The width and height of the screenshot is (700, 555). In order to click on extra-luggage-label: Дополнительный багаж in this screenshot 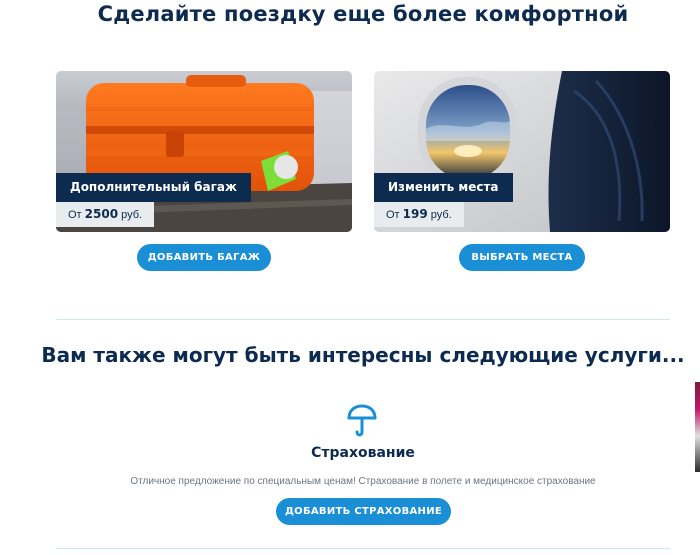, I will do `click(153, 187)`.